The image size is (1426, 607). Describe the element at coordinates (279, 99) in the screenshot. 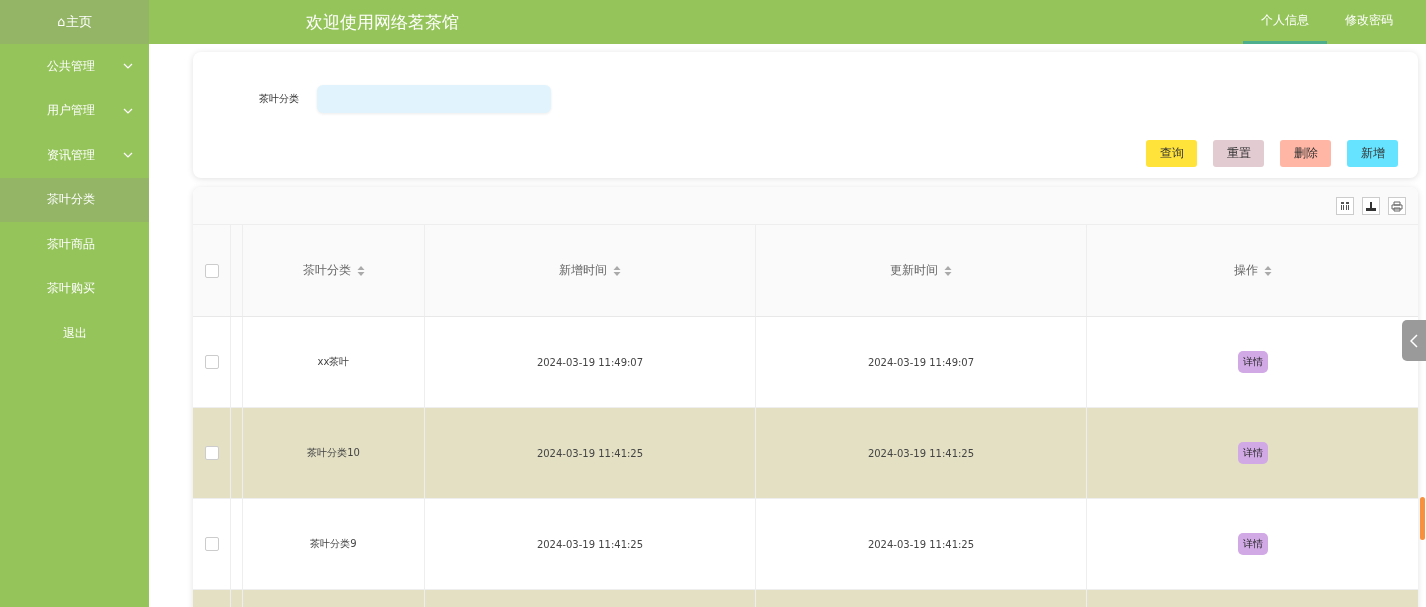

I see `field-label: 茶叶分类` at that location.